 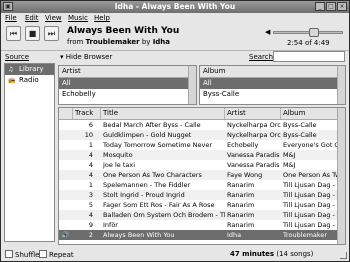 I want to click on source-item-radio: 📻 Radio, so click(x=29, y=80).